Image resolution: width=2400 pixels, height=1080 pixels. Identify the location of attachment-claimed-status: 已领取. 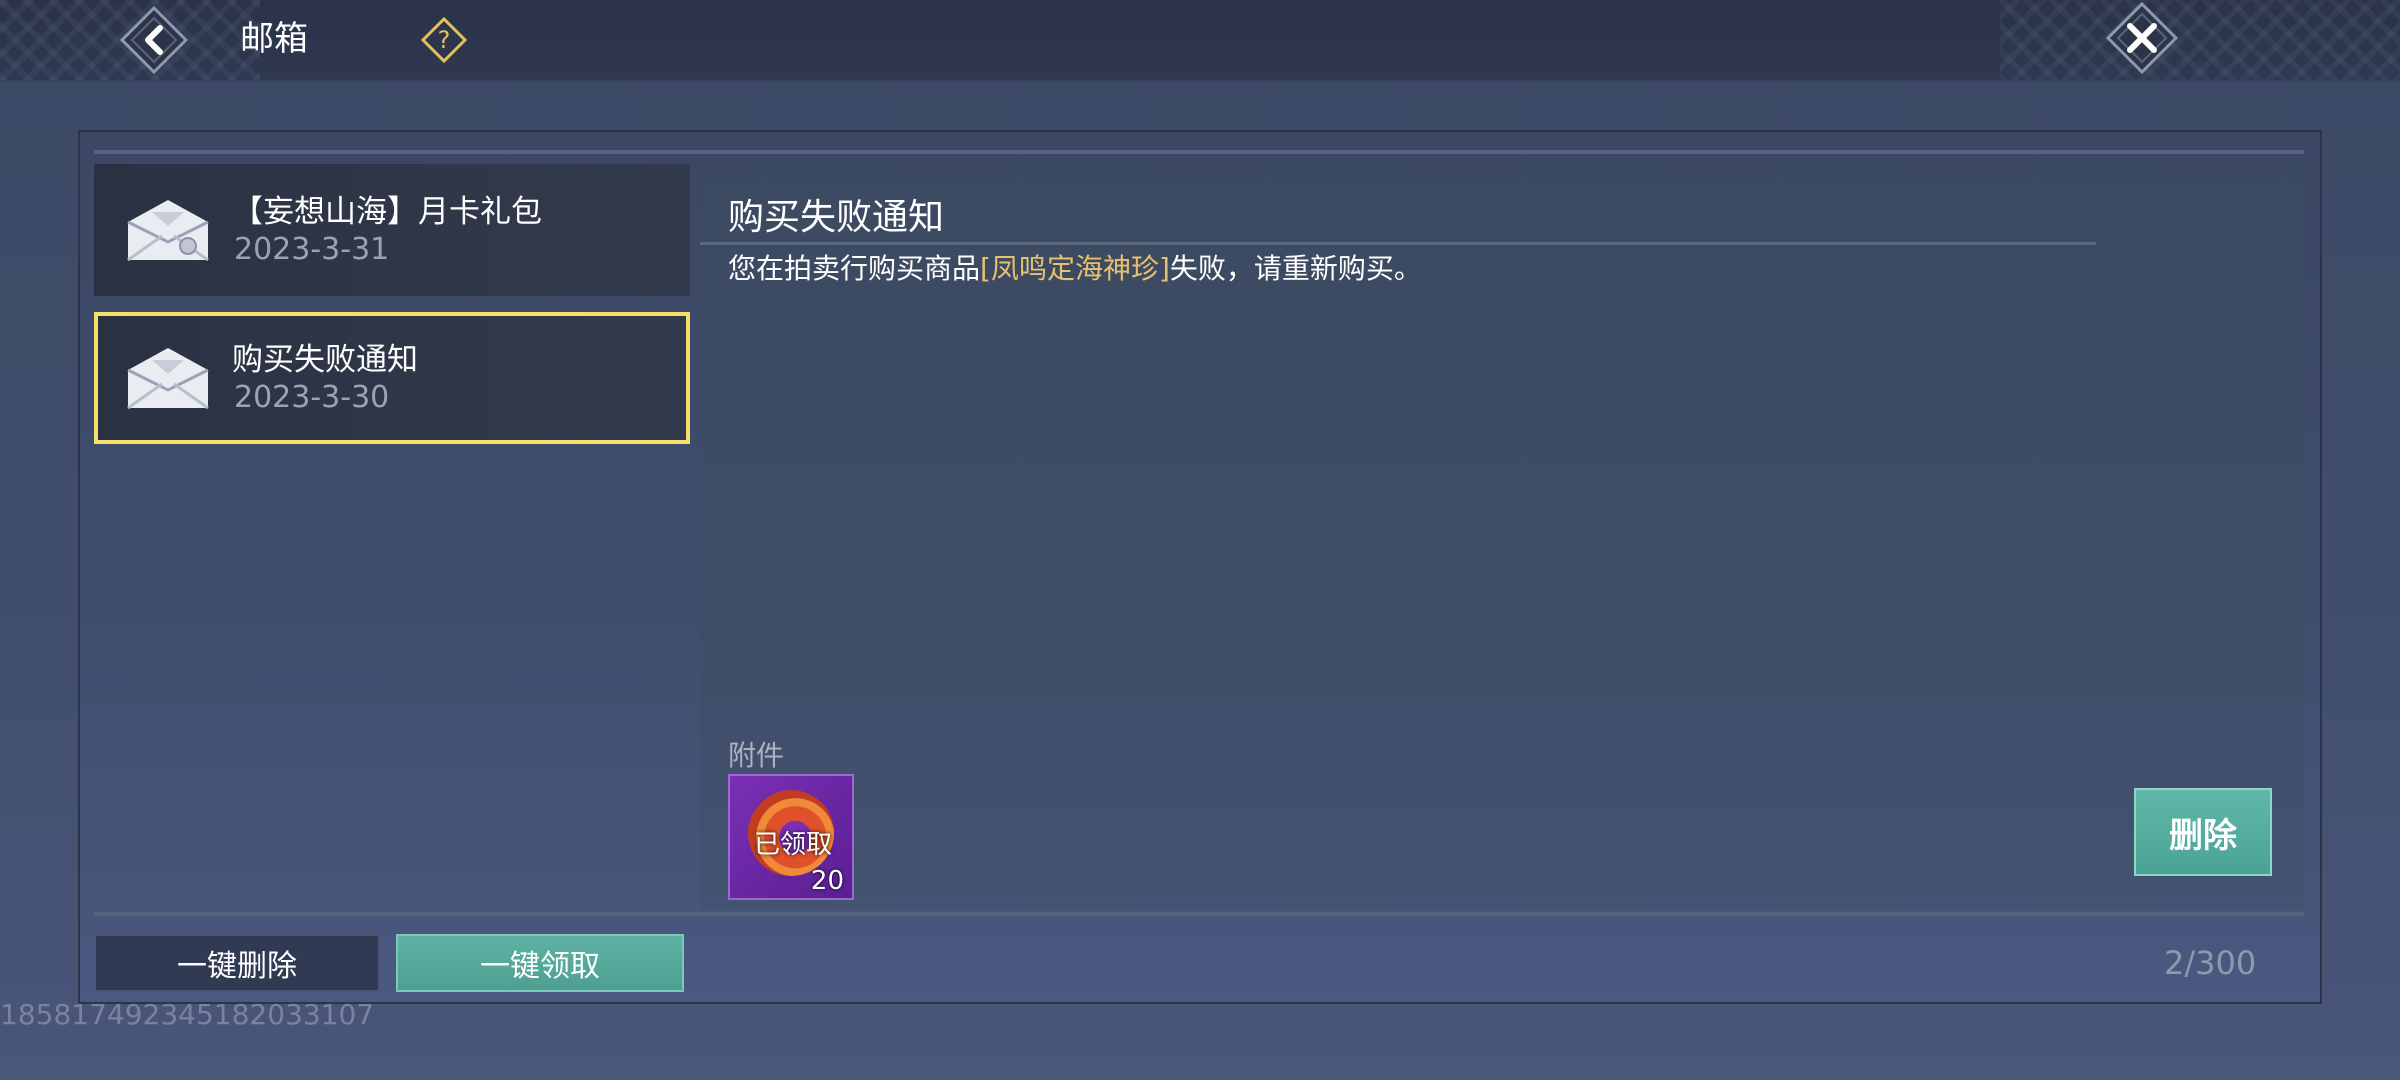
(792, 845).